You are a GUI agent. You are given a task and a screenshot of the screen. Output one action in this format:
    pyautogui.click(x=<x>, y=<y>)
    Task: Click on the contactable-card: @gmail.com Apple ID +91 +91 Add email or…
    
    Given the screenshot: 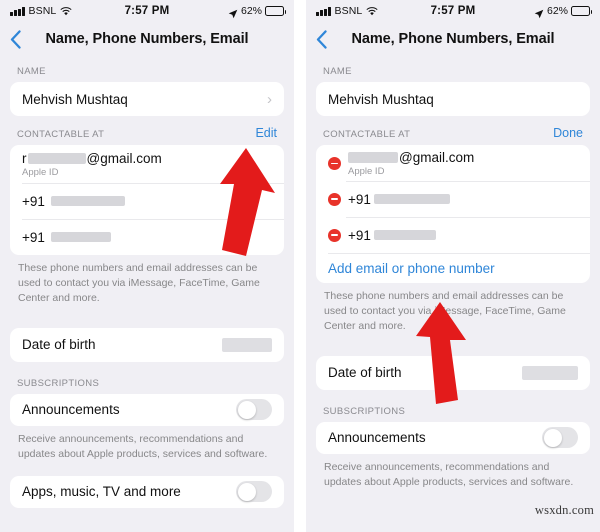 What is the action you would take?
    pyautogui.click(x=453, y=214)
    